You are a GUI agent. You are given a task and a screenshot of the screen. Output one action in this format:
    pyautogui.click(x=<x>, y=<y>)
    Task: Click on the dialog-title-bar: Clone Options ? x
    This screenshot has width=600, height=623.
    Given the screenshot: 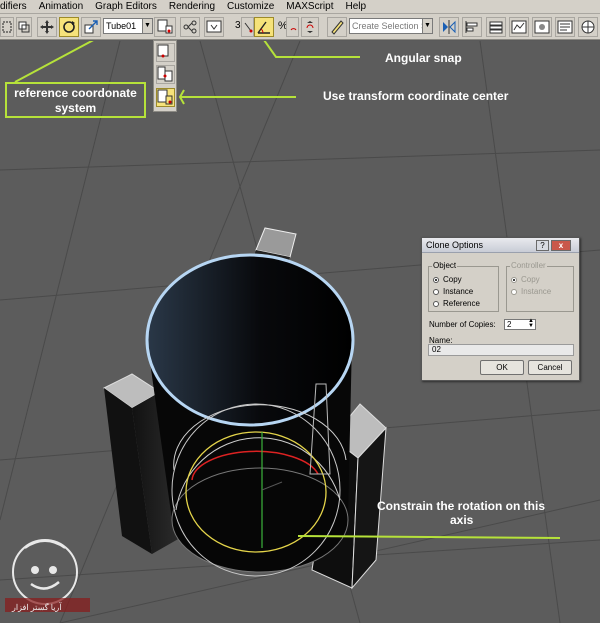 What is the action you would take?
    pyautogui.click(x=500, y=245)
    